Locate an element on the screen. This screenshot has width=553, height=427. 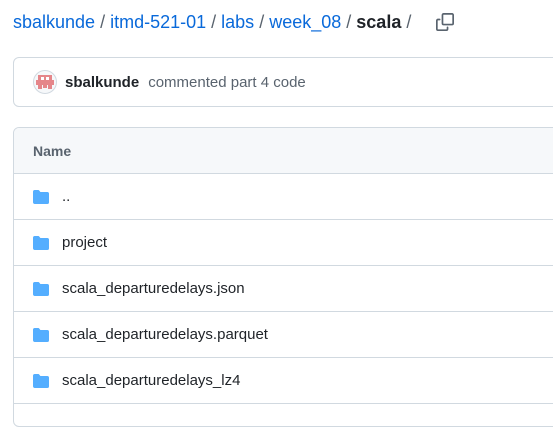
table-row: scala_departuredelays.parquet is located at coordinates (283, 335).